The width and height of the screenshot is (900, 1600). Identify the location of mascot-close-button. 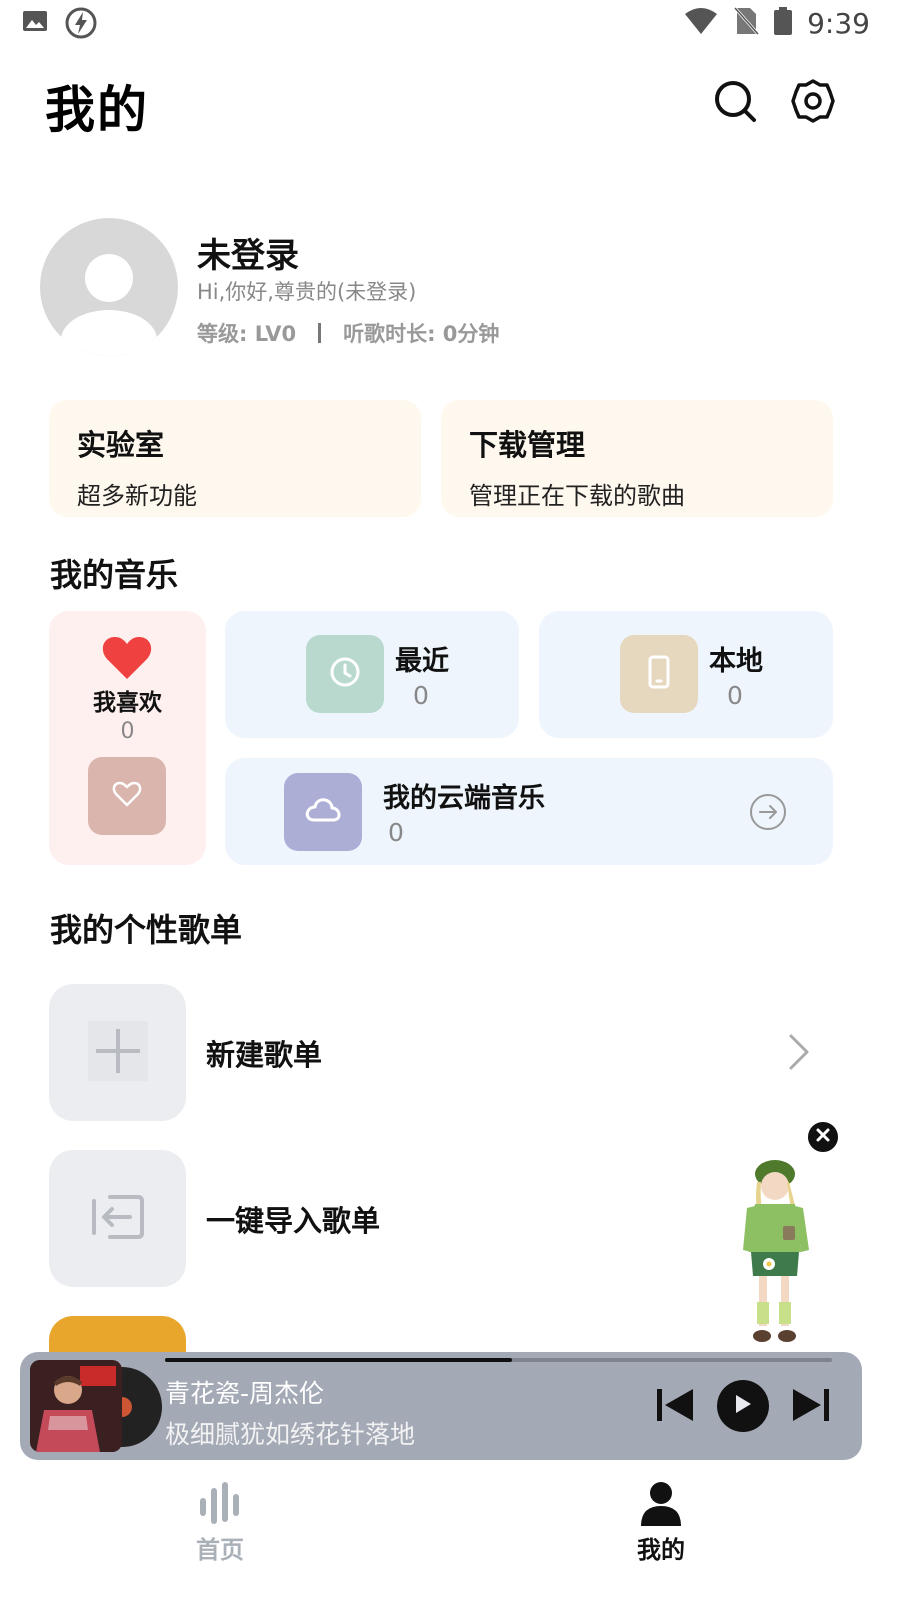
(823, 1137).